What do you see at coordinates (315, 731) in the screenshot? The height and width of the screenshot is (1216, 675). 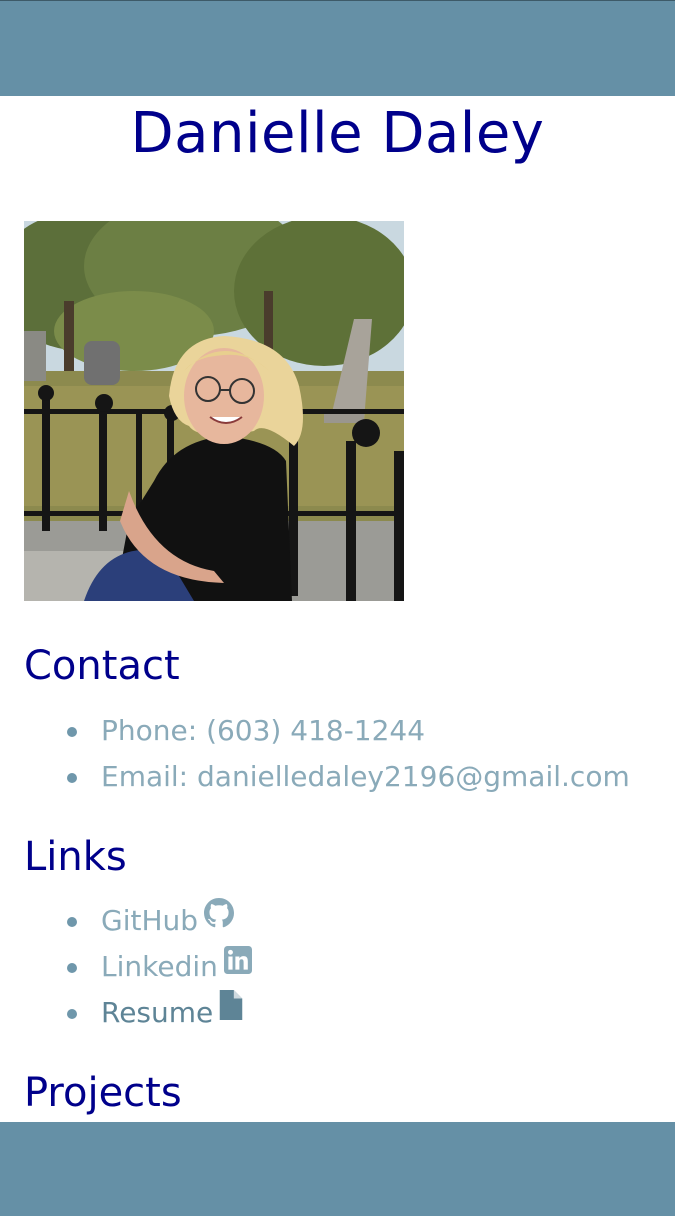 I see `contact-phone: Phone: (603) 418-1244` at bounding box center [315, 731].